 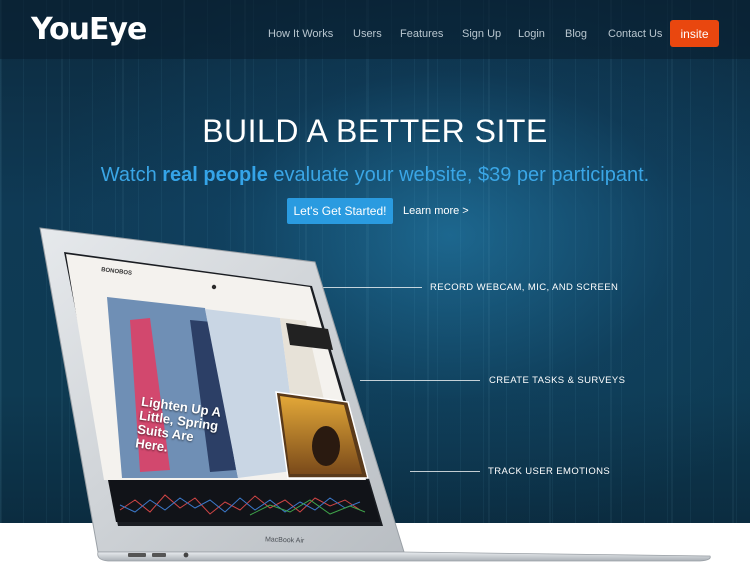 What do you see at coordinates (326, 446) in the screenshot?
I see `webcam-person` at bounding box center [326, 446].